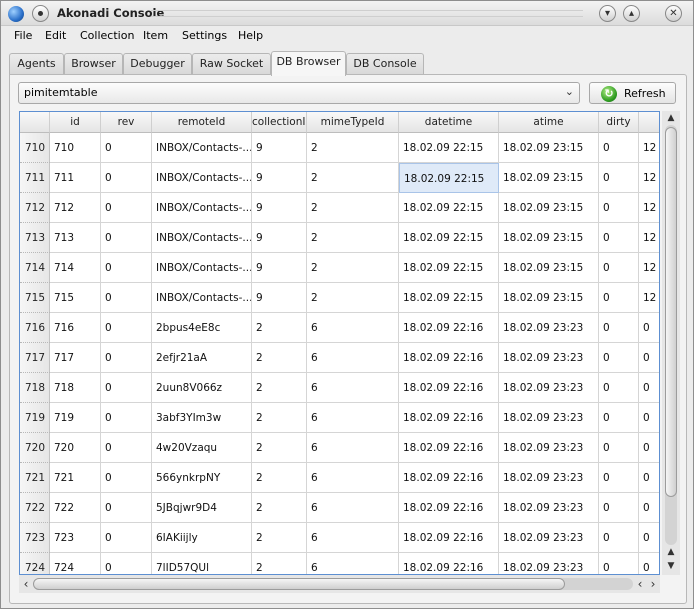  What do you see at coordinates (75, 538) in the screenshot?
I see `cell-id: 723` at bounding box center [75, 538].